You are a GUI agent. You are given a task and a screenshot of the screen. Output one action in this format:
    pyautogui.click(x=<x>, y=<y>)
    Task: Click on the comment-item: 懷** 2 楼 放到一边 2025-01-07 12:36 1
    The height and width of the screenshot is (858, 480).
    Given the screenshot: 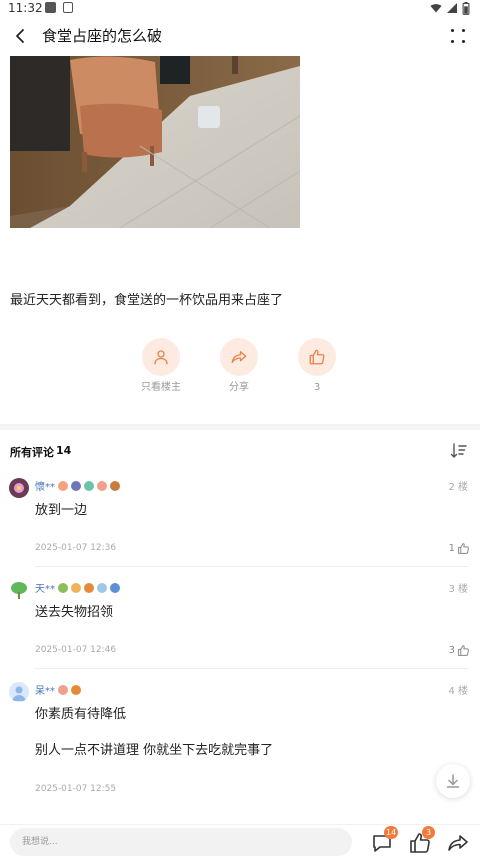 What is the action you would take?
    pyautogui.click(x=240, y=523)
    